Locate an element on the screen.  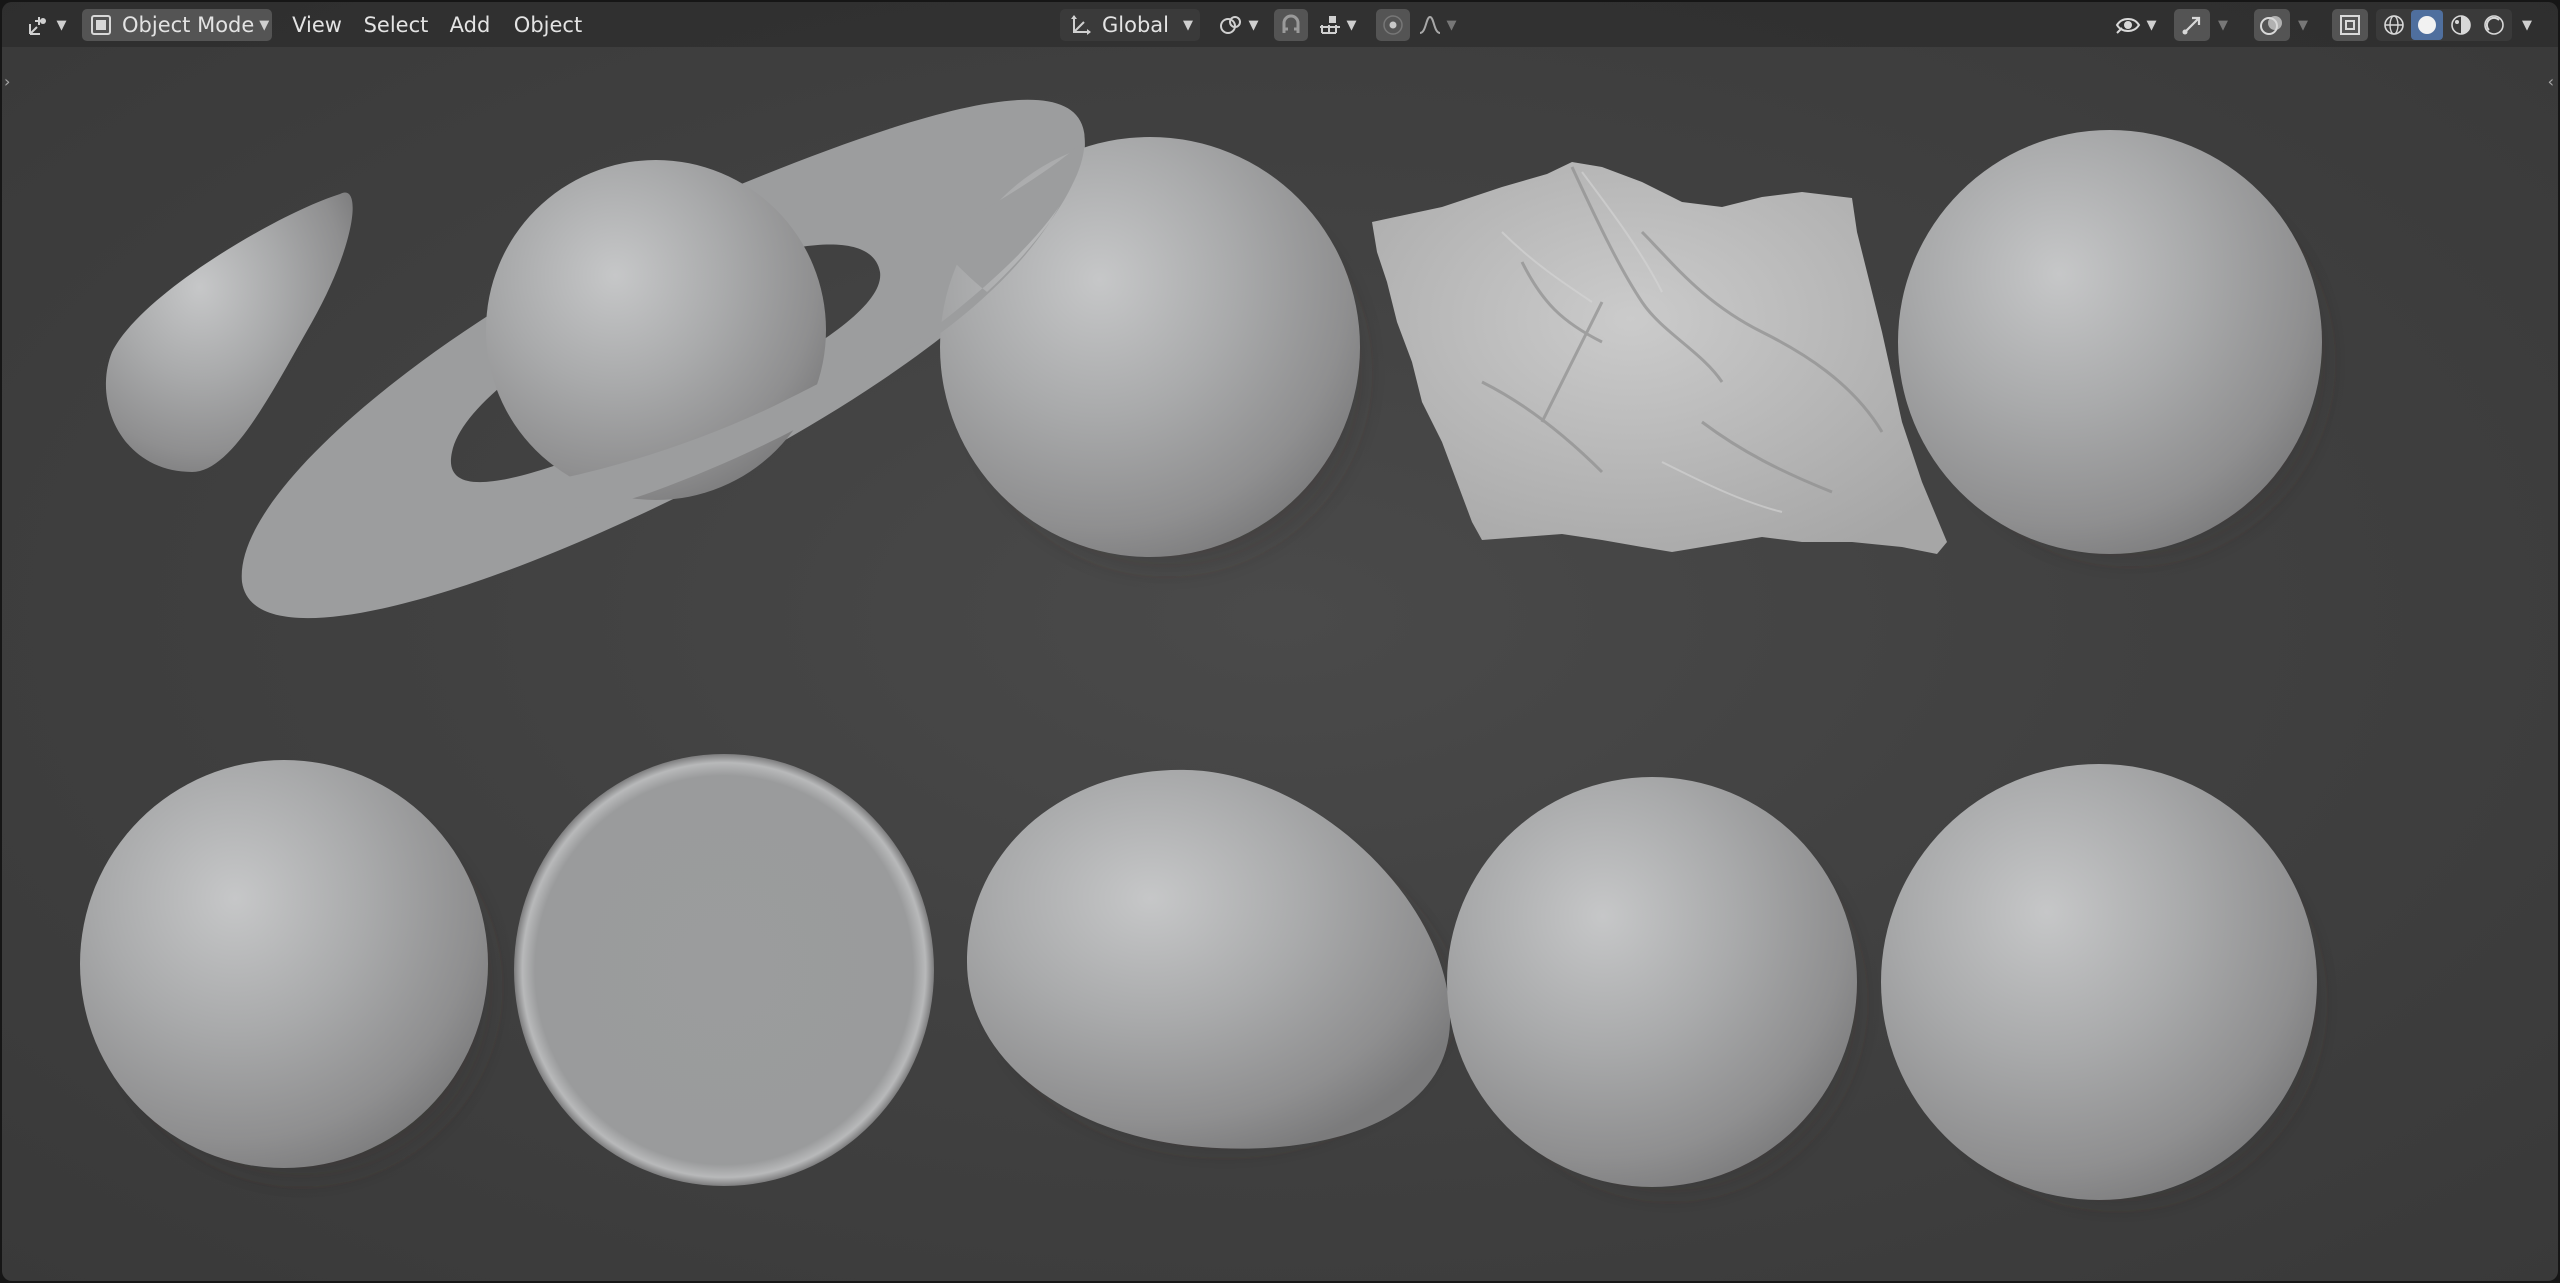
terrain-mesh-object is located at coordinates (1659, 358).